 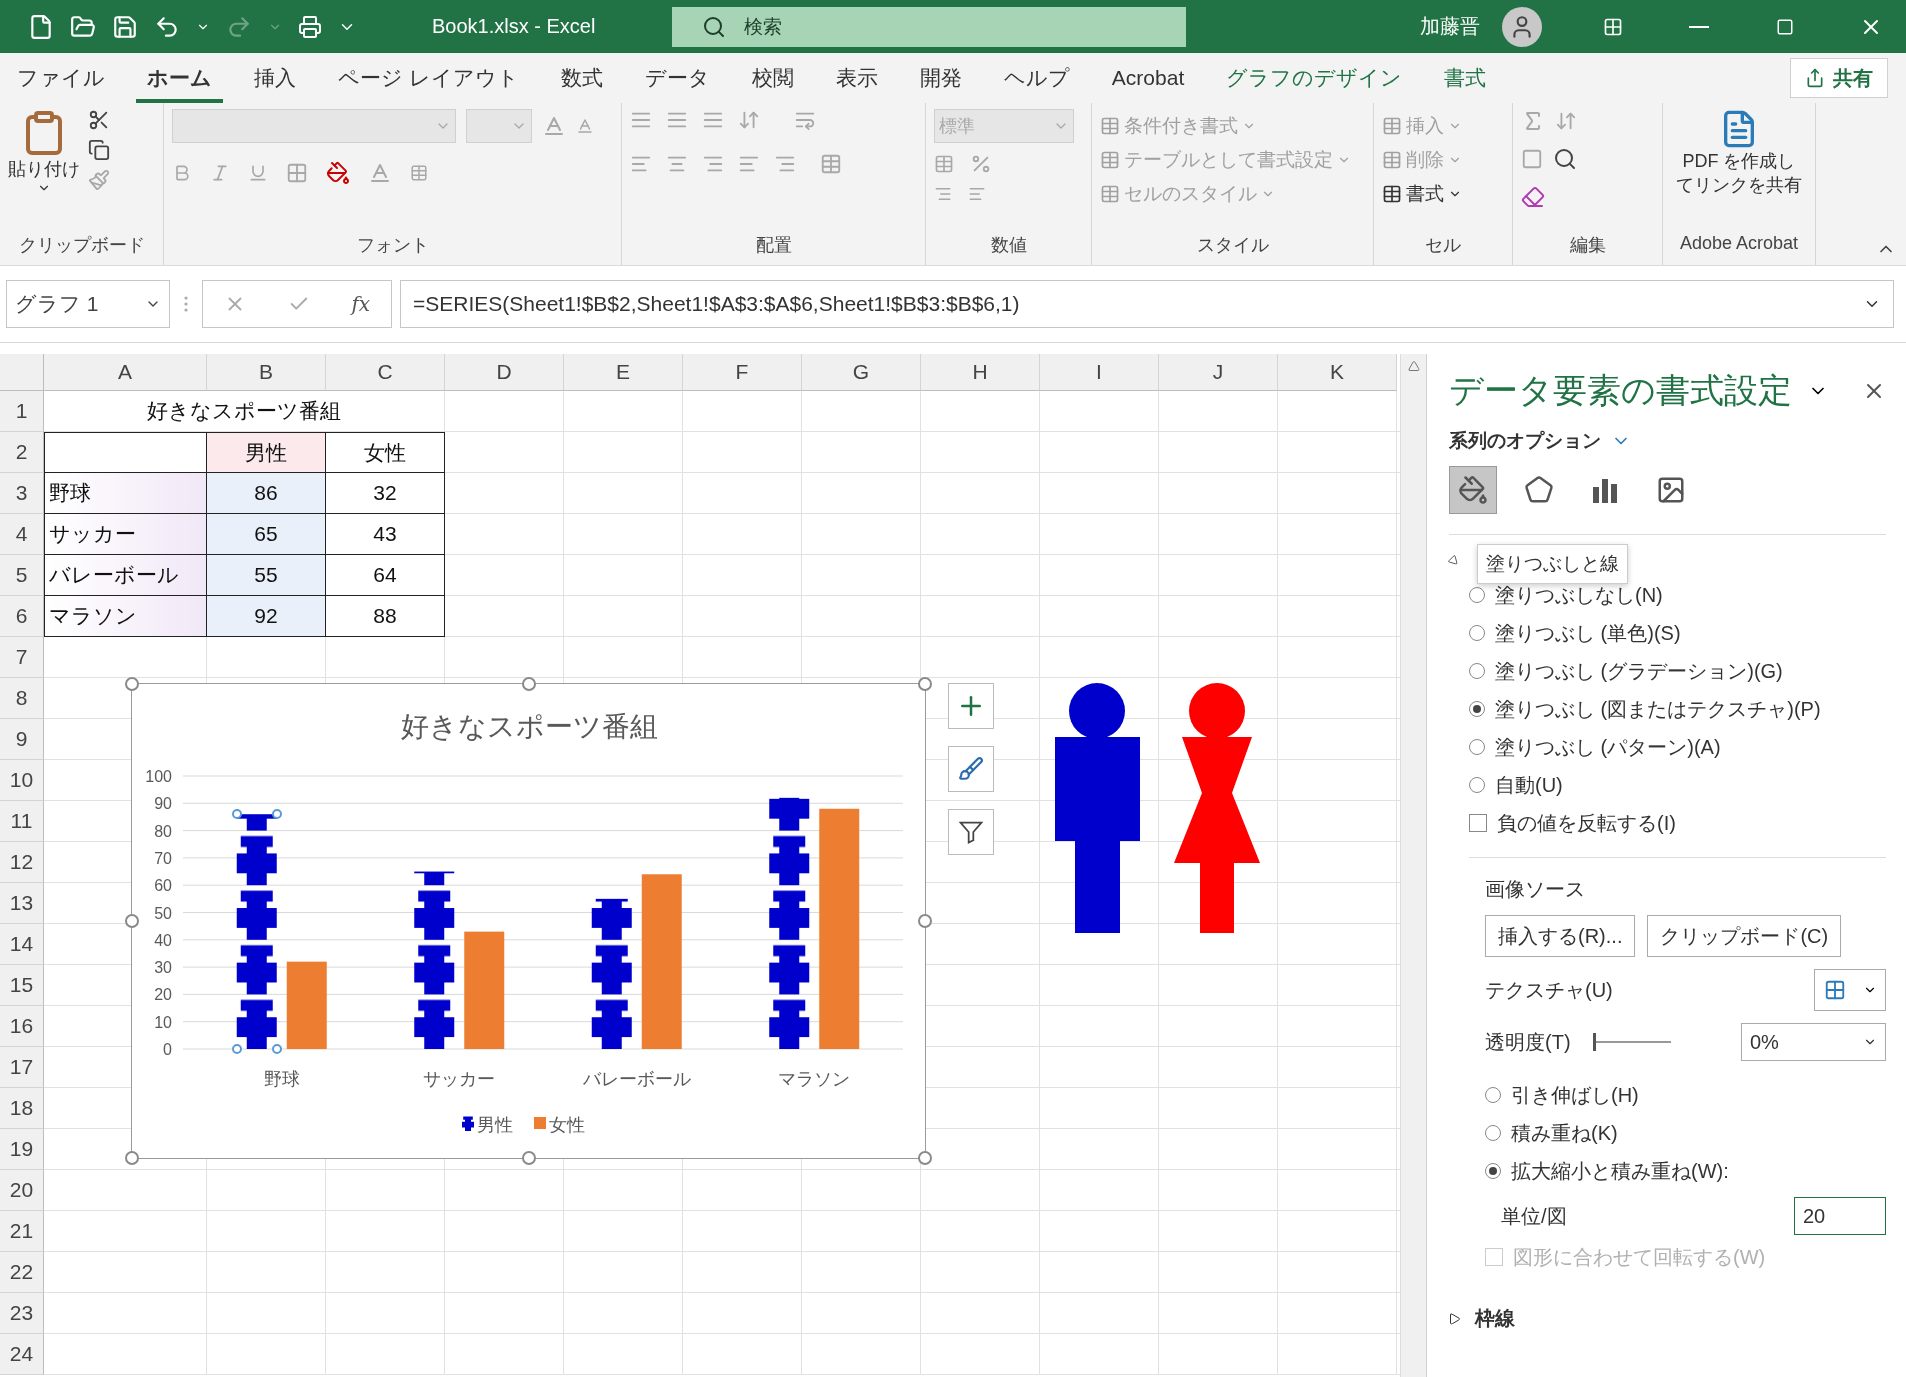 I want to click on slider-thumb, so click(x=1594, y=1042).